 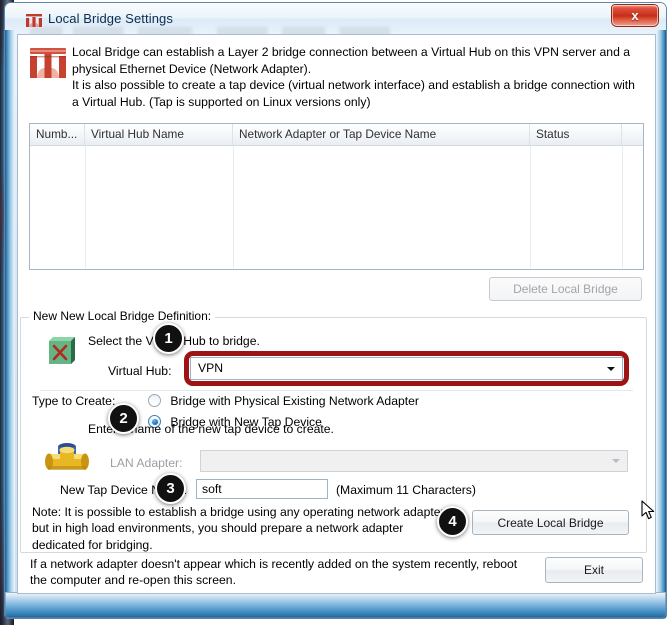 I want to click on column-header-adapter: Network Adapter or Tap Device Name, so click(x=381, y=134).